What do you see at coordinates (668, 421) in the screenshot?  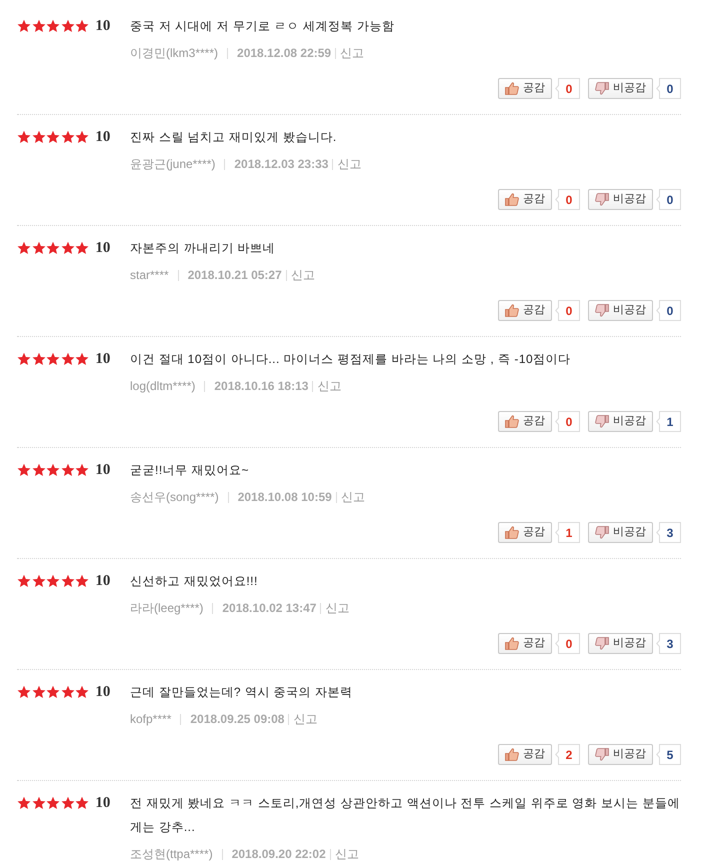 I see `dislike-count: 1` at bounding box center [668, 421].